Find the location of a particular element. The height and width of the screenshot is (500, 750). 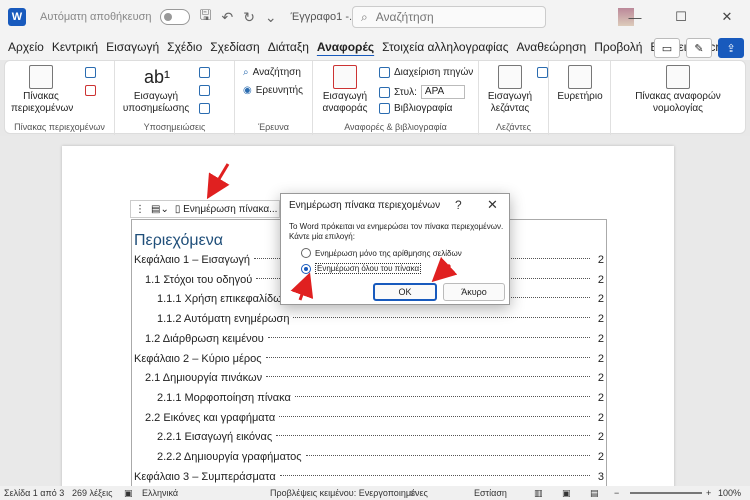

toc-entry-text: 1.1.1 Χρήση επικεφαλίδων is located at coordinates (223, 299).